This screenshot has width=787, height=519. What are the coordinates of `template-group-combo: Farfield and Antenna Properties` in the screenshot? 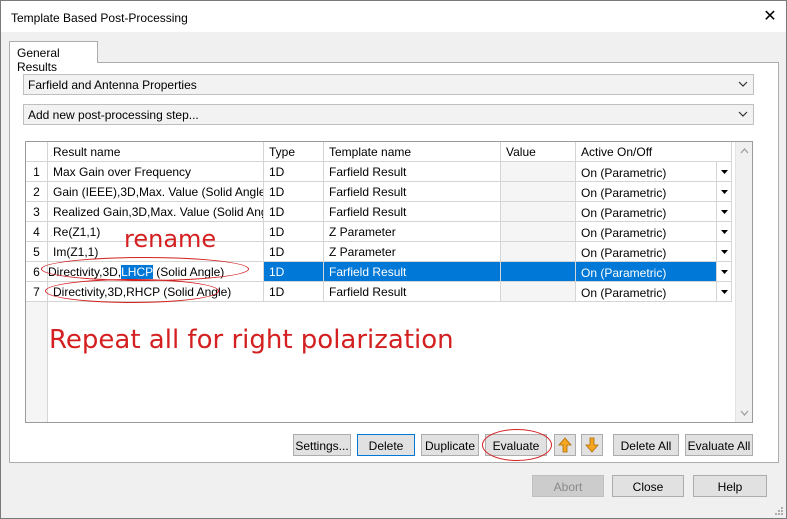 It's located at (388, 84).